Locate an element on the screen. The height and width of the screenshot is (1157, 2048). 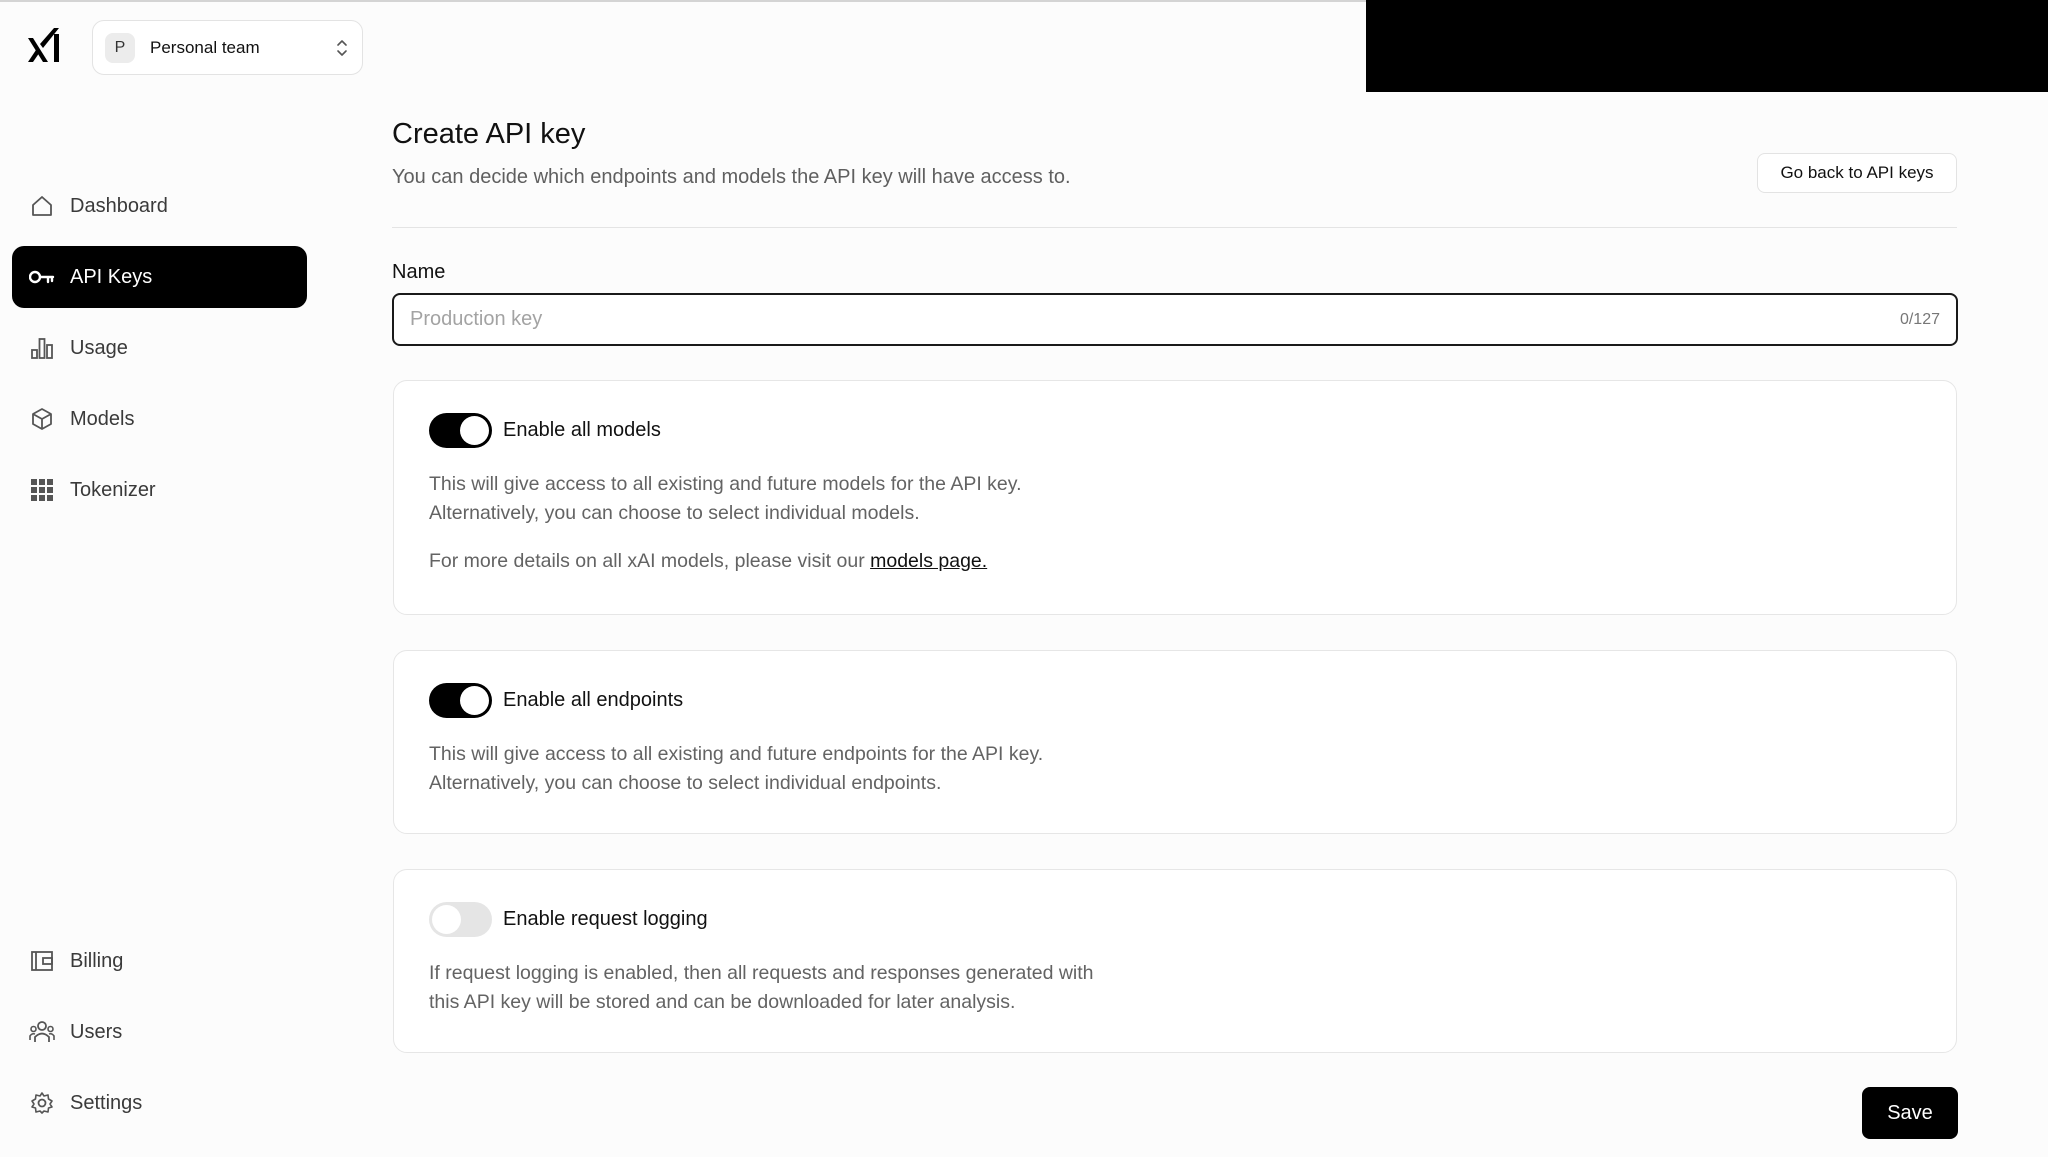
enable-all-models-toggle is located at coordinates (460, 430).